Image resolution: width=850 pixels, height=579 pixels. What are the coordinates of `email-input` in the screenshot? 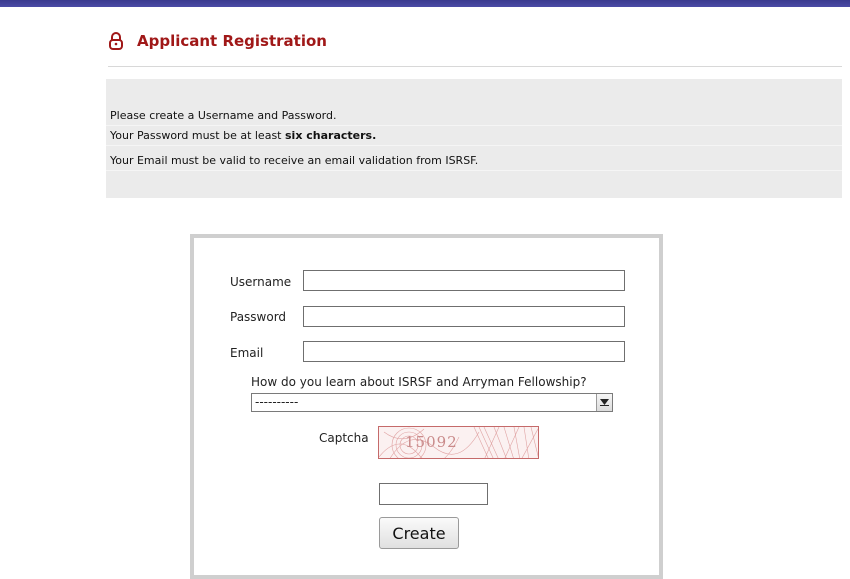 It's located at (464, 351).